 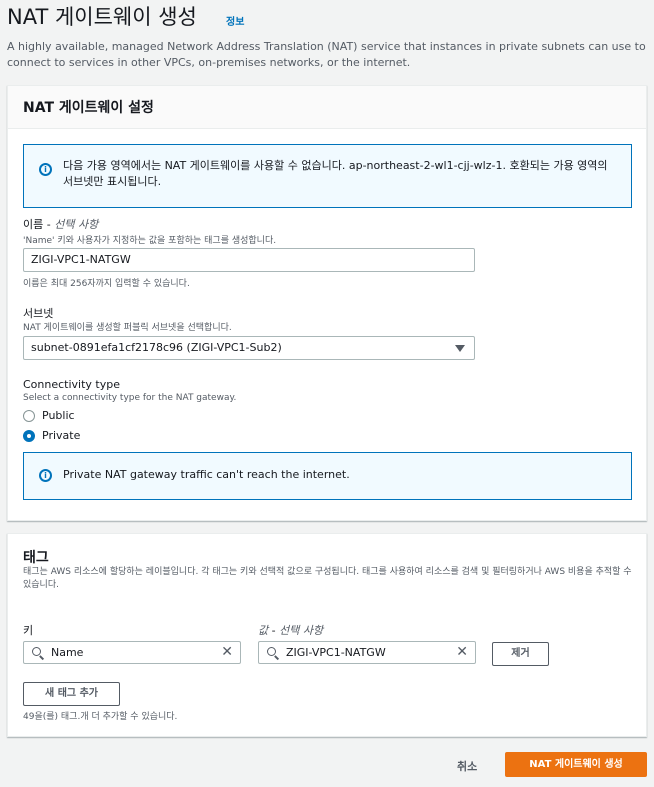 I want to click on radio-public-label: Public, so click(x=58, y=415).